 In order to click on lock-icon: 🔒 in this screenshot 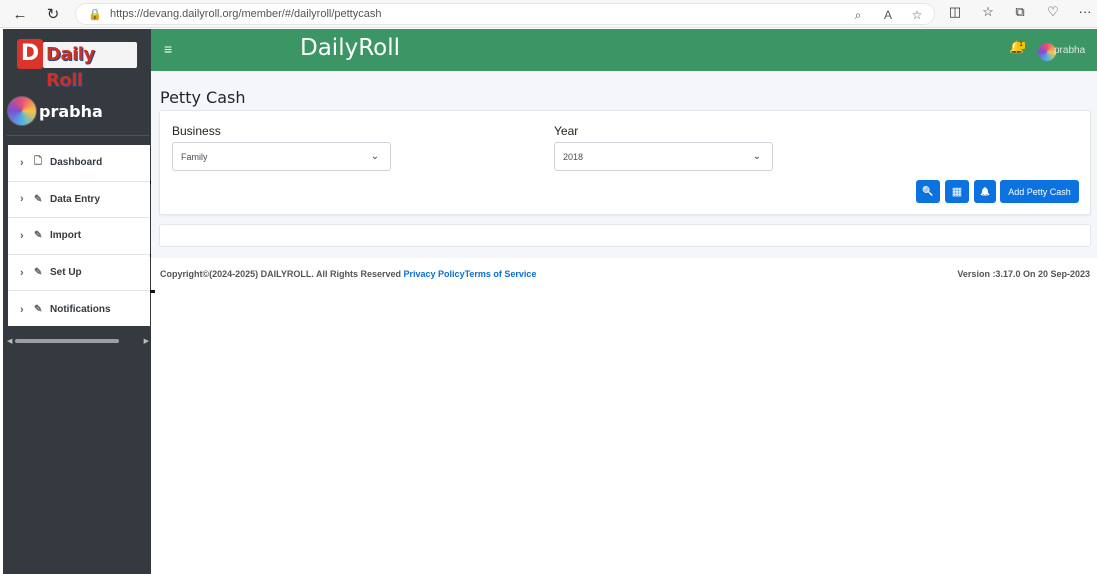, I will do `click(95, 14)`.